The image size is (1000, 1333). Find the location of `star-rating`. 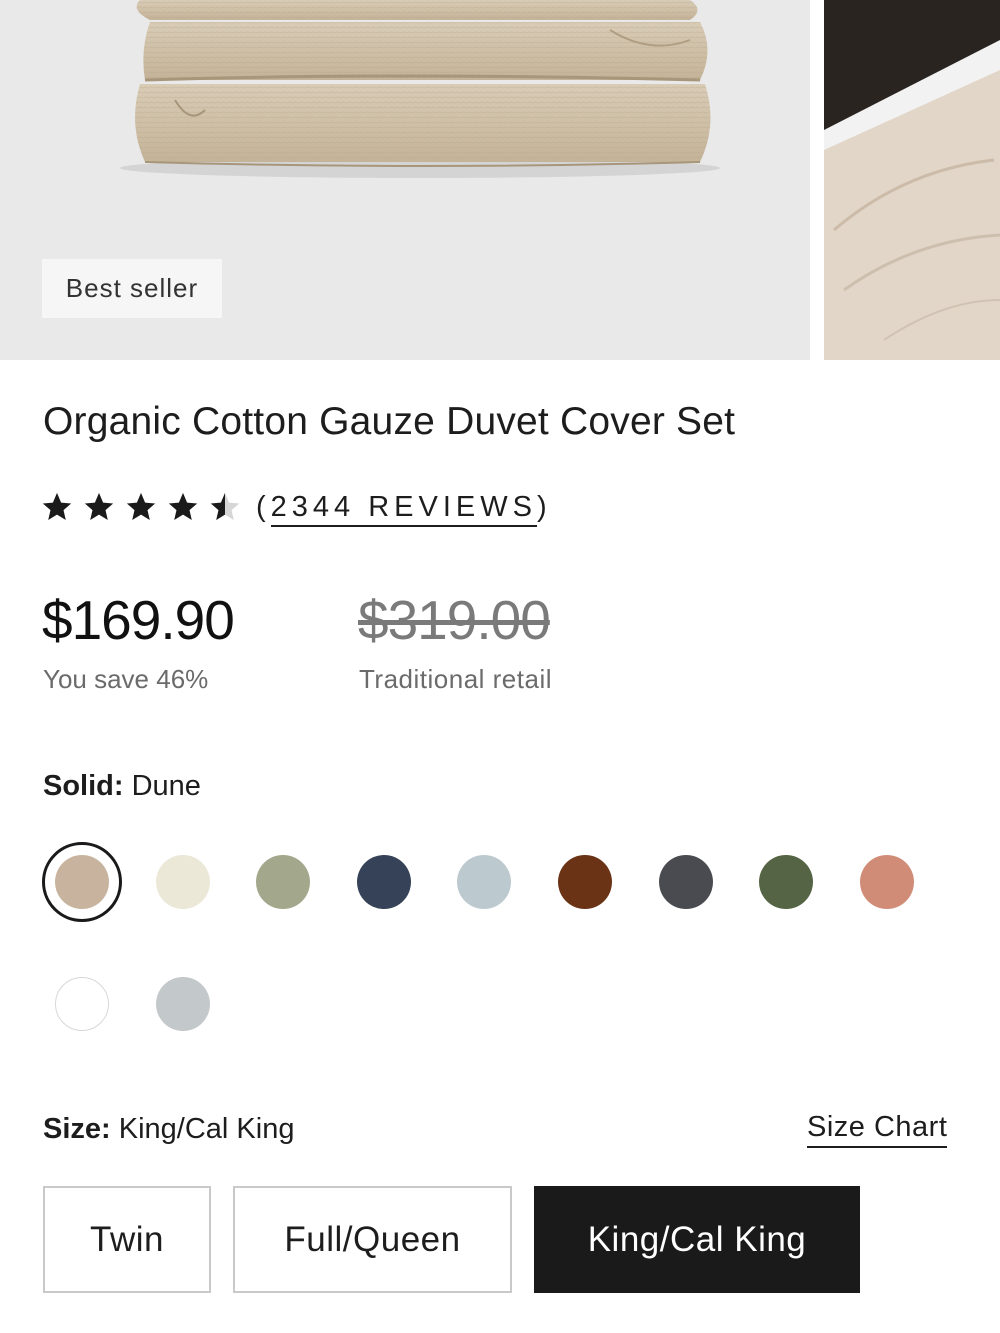

star-rating is located at coordinates (141, 507).